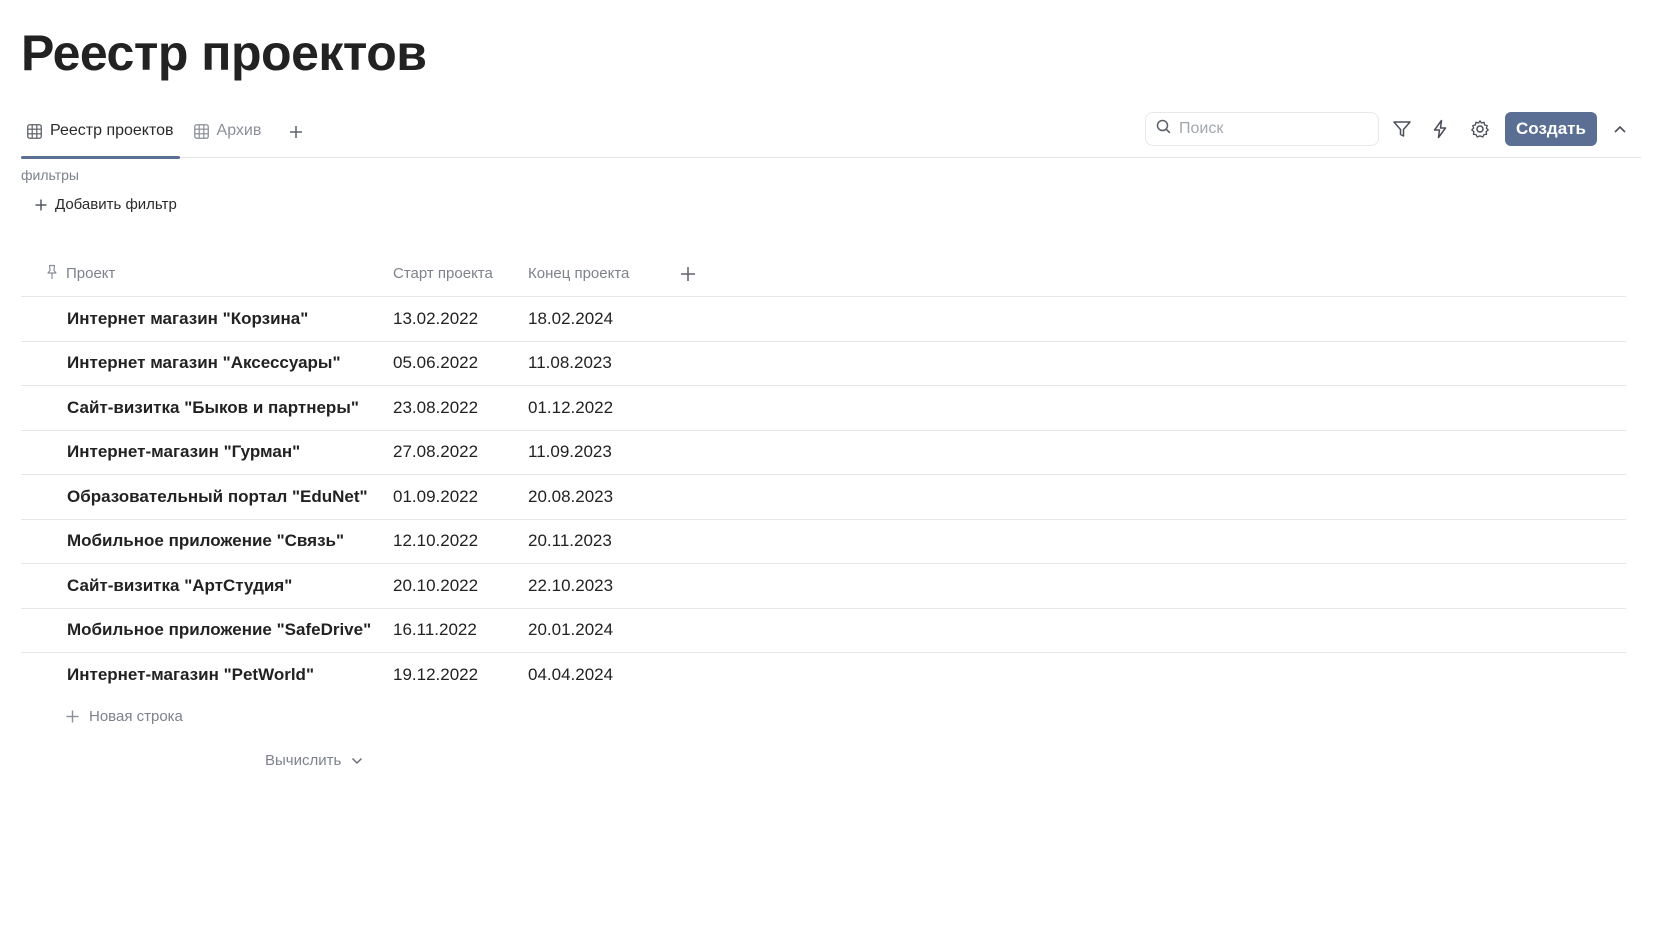 This screenshot has width=1654, height=930. What do you see at coordinates (91, 273) in the screenshot?
I see `column-header-label: Проект` at bounding box center [91, 273].